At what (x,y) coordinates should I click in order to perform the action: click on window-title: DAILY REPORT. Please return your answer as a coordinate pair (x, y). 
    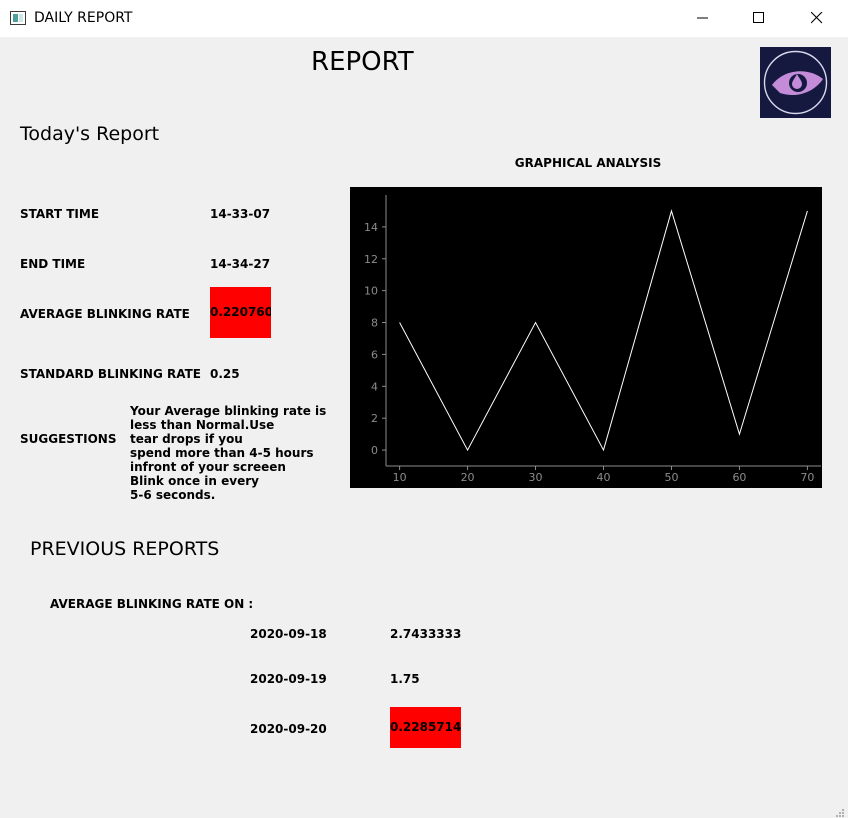
    Looking at the image, I should click on (83, 18).